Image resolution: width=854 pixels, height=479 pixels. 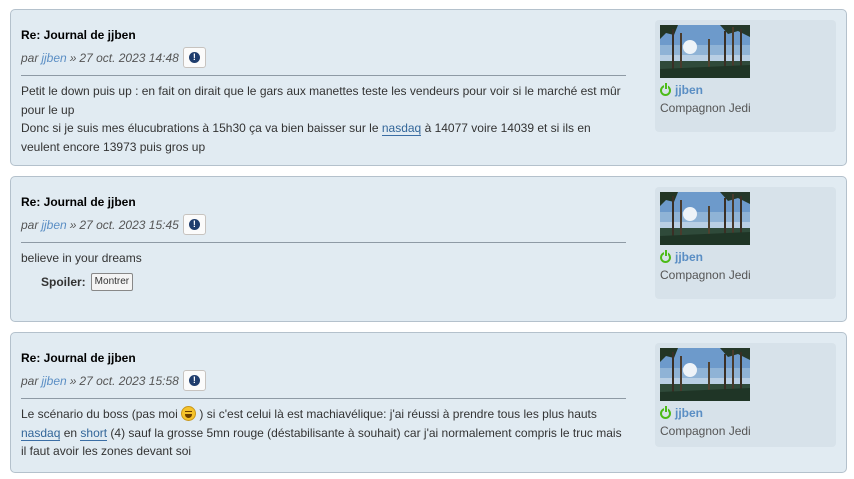 I want to click on post-date: 27 oct. 2023 14:48, so click(x=129, y=57).